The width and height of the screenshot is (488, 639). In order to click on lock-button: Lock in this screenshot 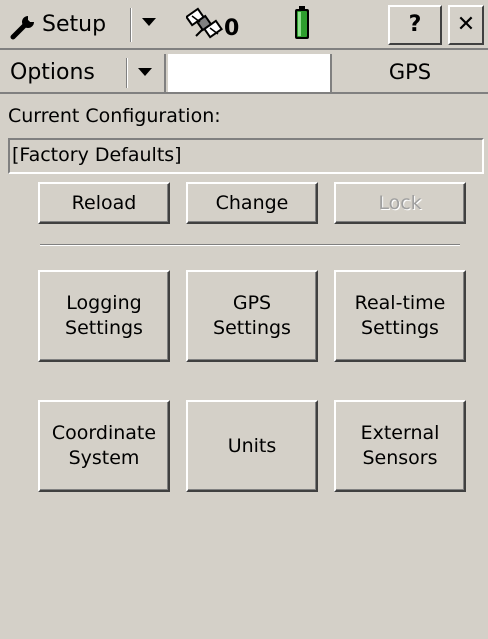, I will do `click(400, 203)`.